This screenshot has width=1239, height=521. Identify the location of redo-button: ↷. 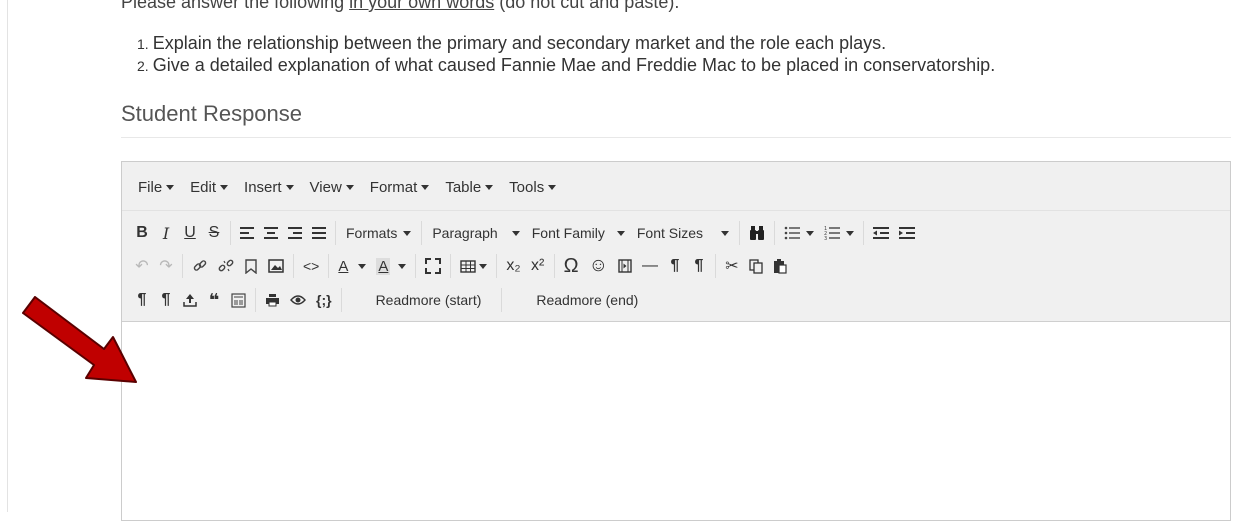
(166, 266).